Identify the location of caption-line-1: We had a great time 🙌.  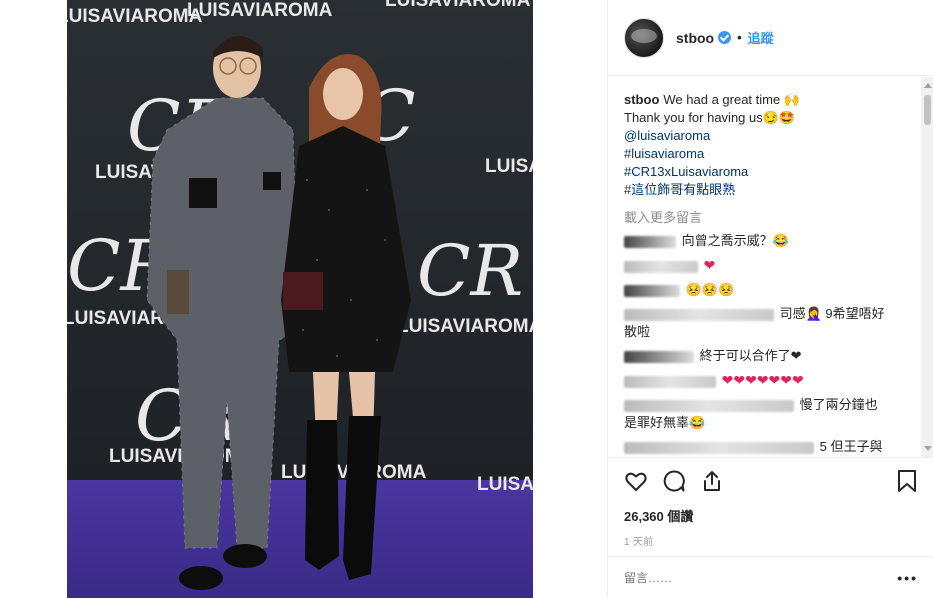
(732, 99).